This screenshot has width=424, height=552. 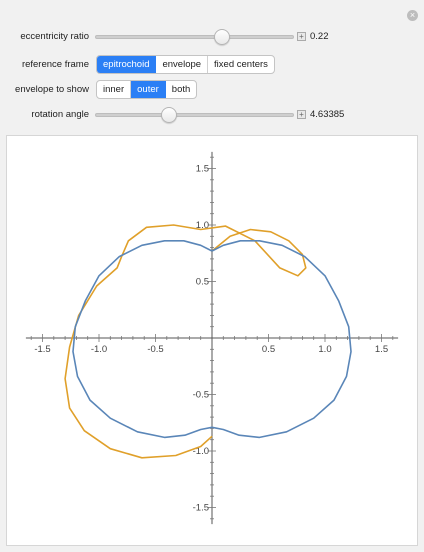 I want to click on envelope-option-inner: inner, so click(x=114, y=89).